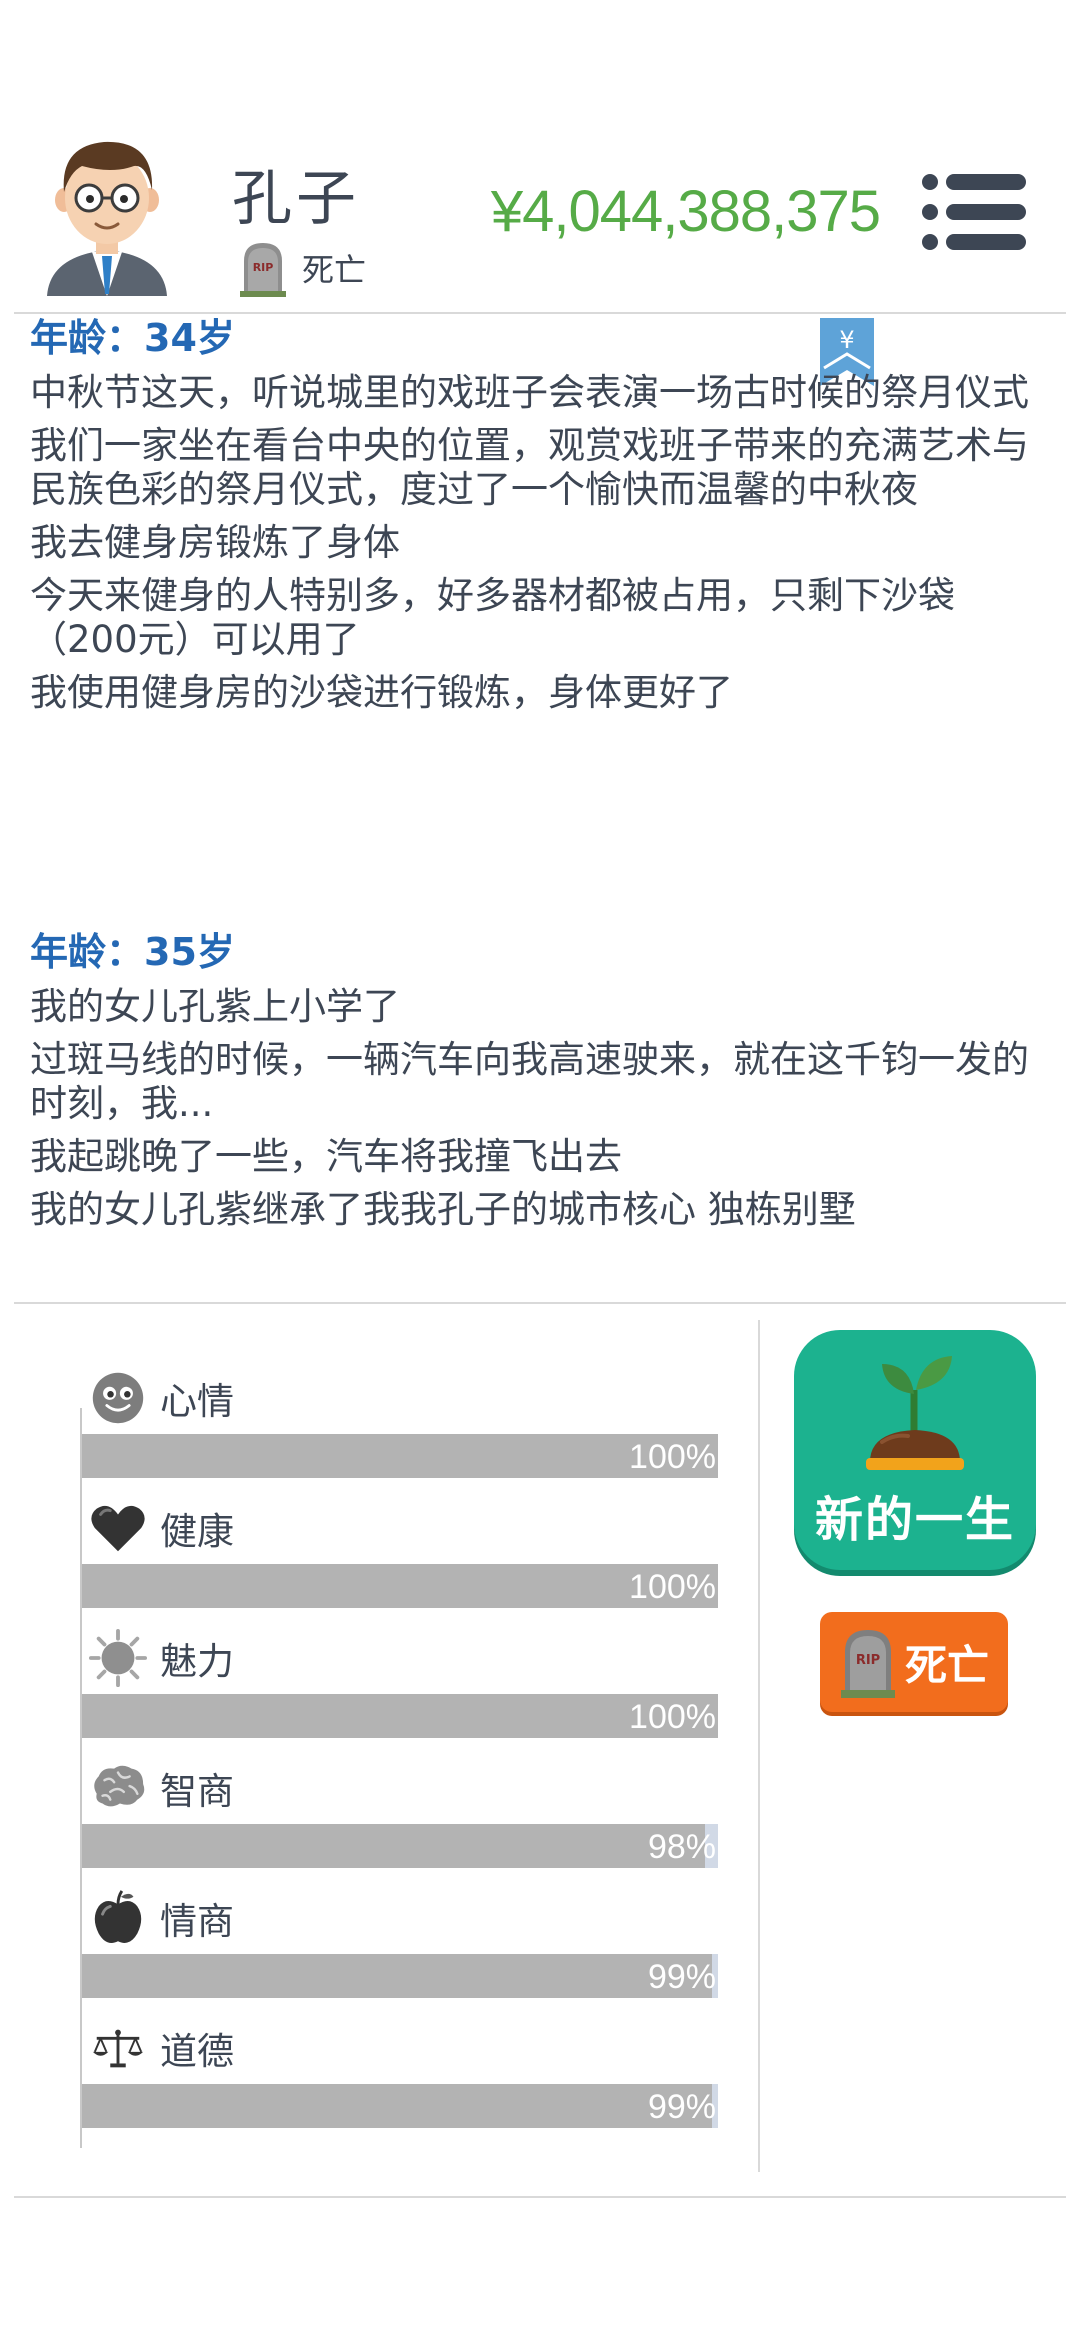  I want to click on new-life-label: 新的一生, so click(914, 1520).